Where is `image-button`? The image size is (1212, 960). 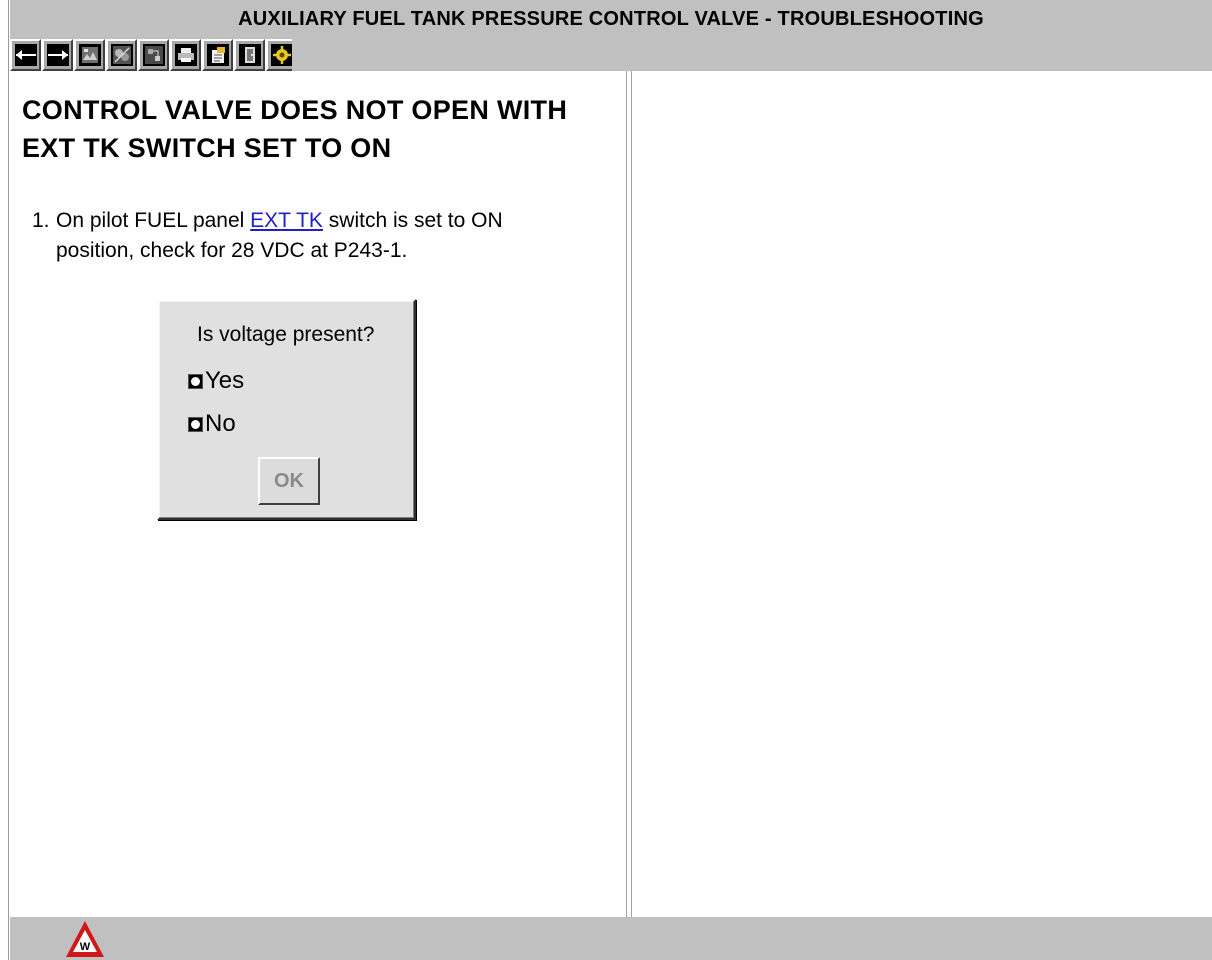 image-button is located at coordinates (89, 55).